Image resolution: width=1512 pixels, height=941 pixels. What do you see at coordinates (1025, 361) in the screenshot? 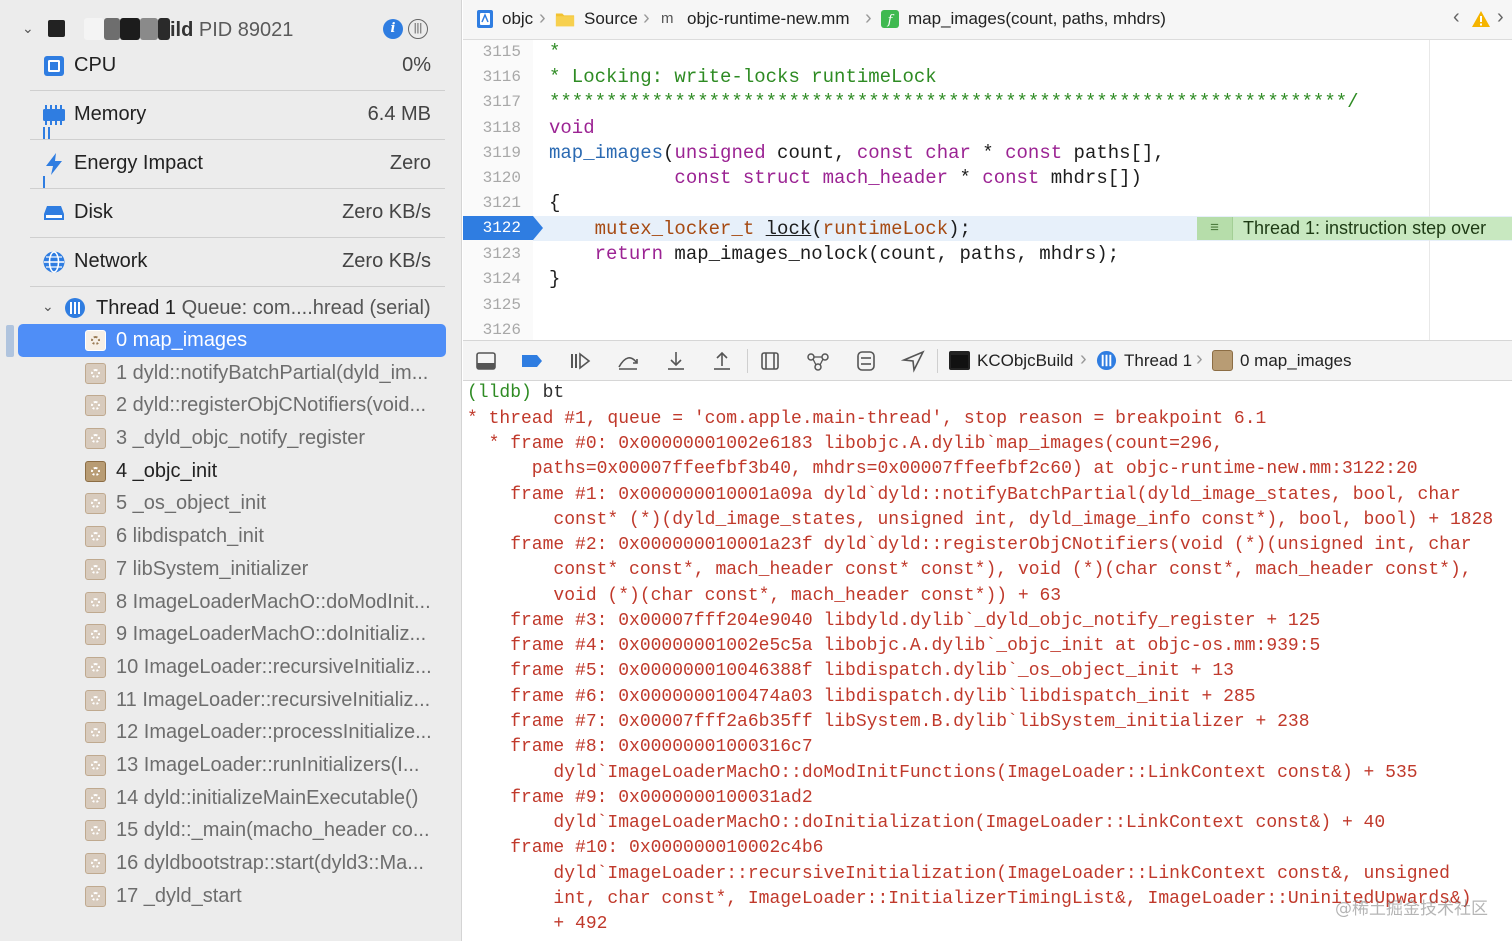
I see `debug-breadcrumb-target: KCObjcBuild` at bounding box center [1025, 361].